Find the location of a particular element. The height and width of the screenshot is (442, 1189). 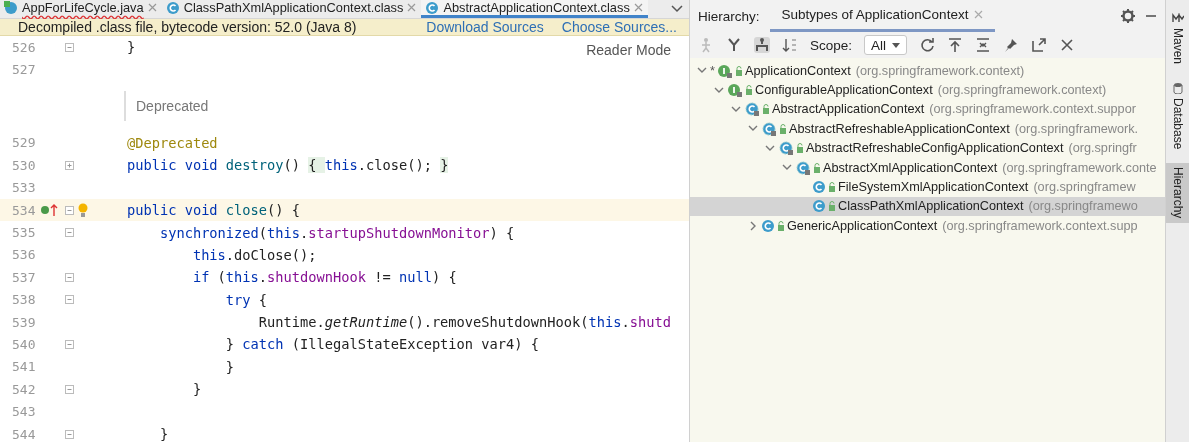

package-name: (org.springframework. is located at coordinates (1076, 128).